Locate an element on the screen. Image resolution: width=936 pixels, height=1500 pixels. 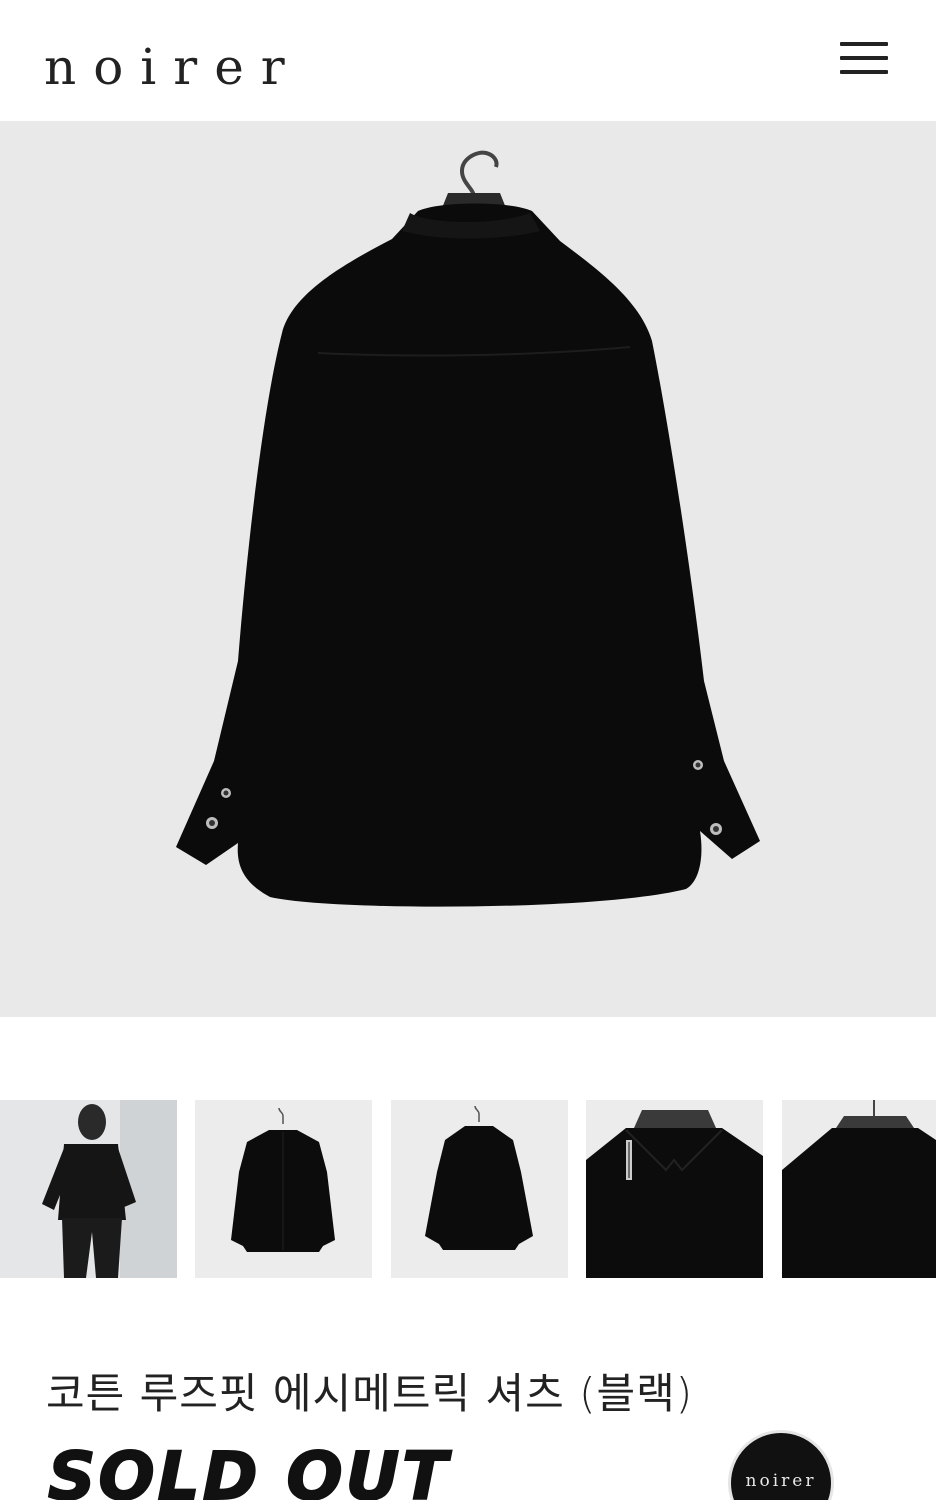
floating-button-label: noirer is located at coordinates (781, 1481).